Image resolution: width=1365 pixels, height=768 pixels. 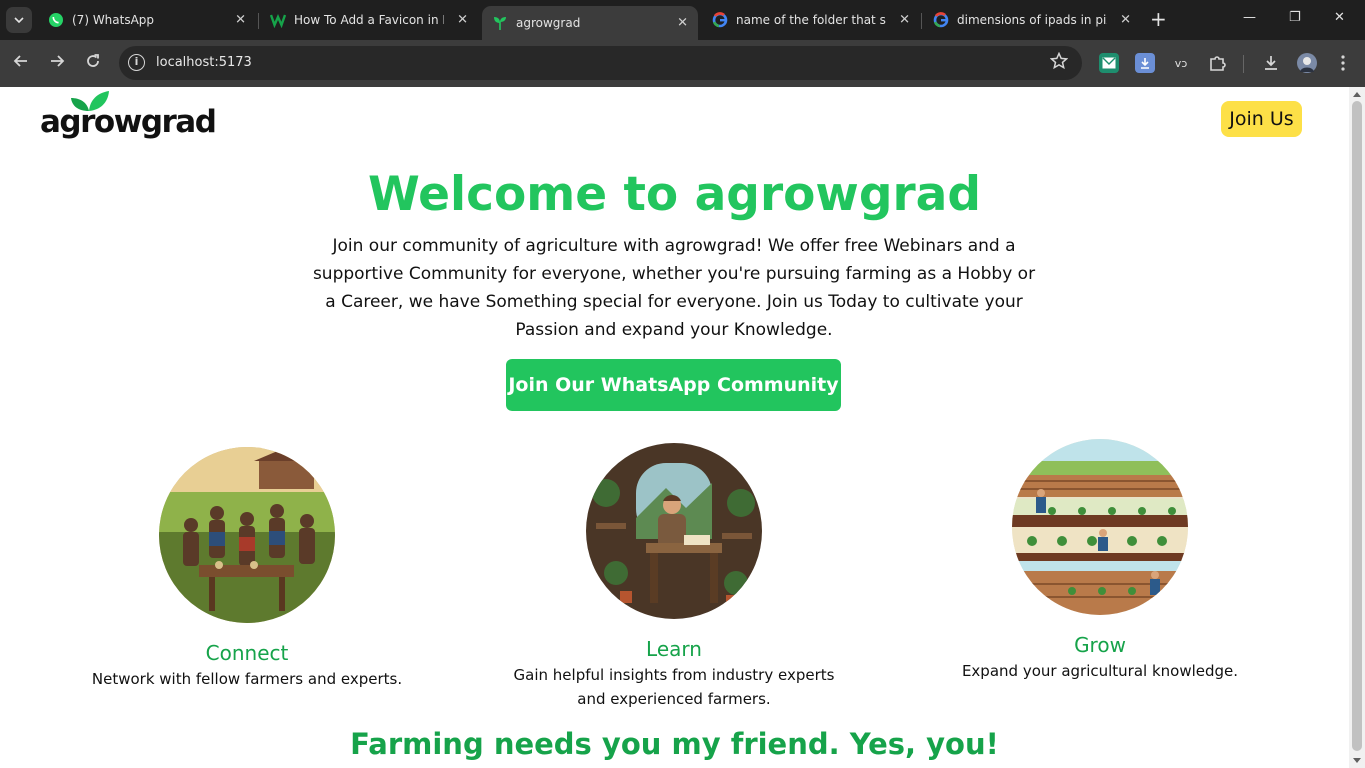 What do you see at coordinates (1339, 17) in the screenshot?
I see `window-close-button: ✕` at bounding box center [1339, 17].